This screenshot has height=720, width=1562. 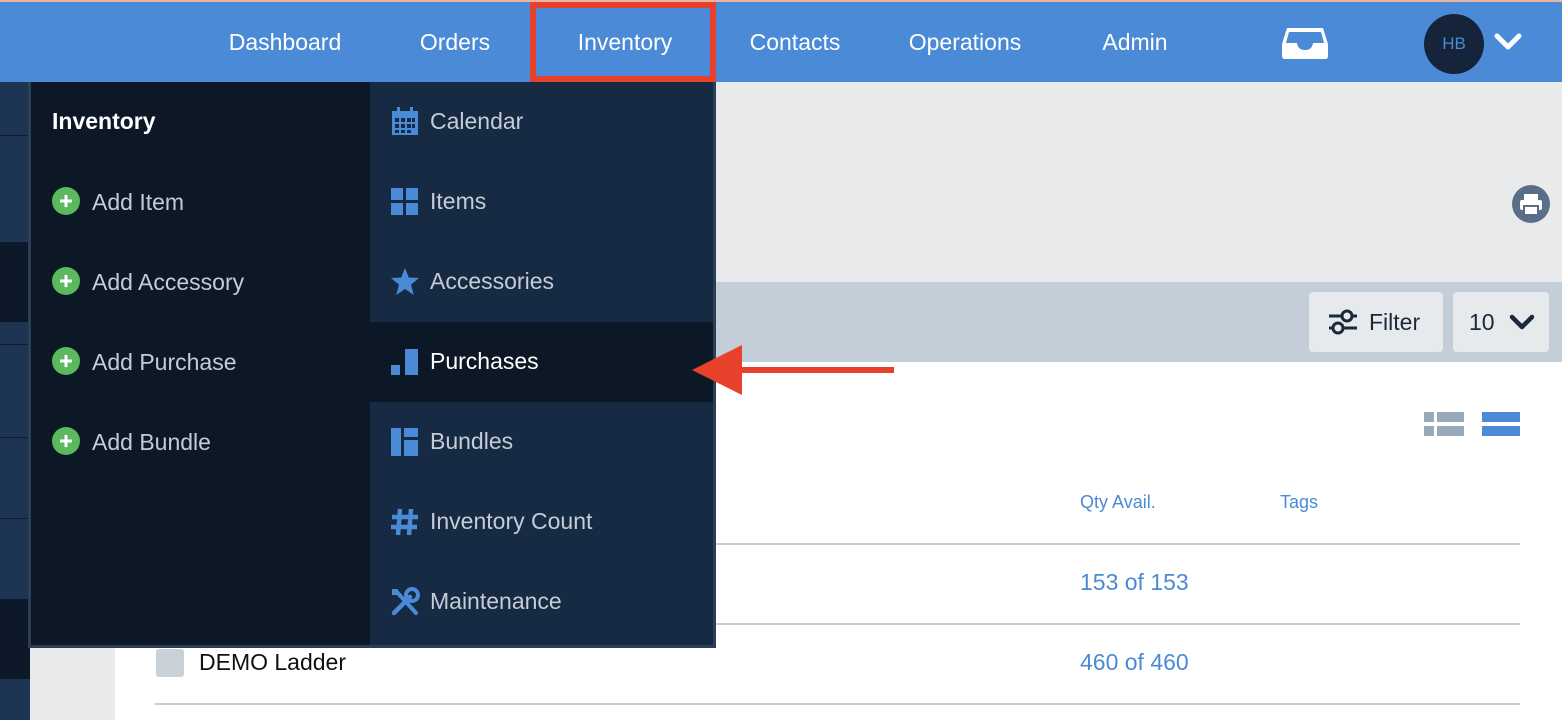 I want to click on hash-icon, so click(x=404, y=522).